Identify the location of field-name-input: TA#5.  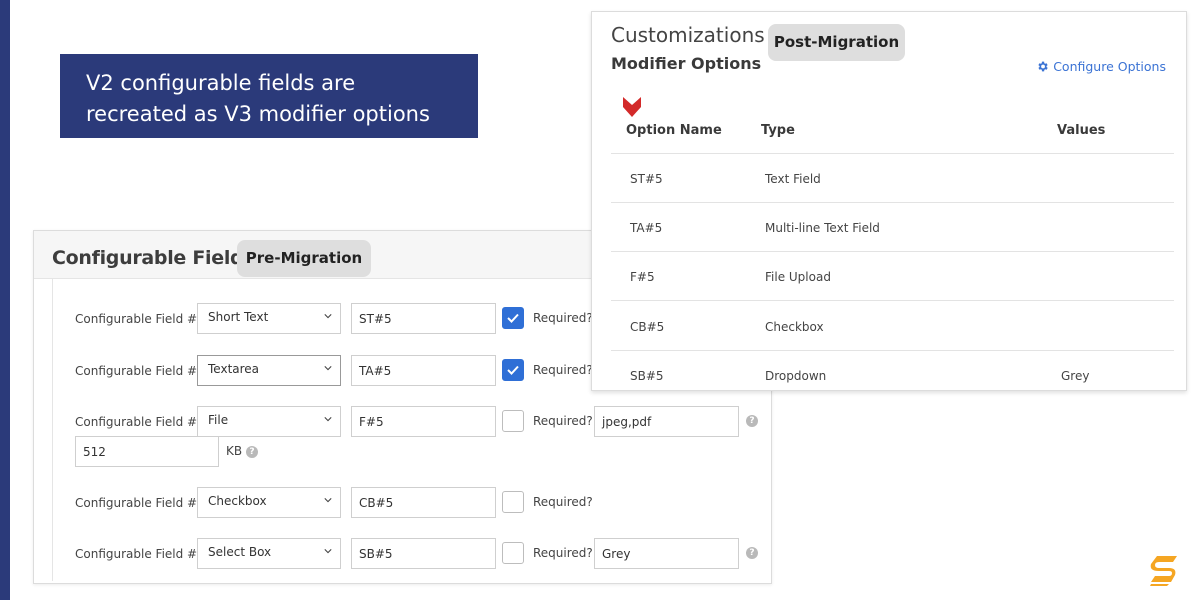
(423, 370).